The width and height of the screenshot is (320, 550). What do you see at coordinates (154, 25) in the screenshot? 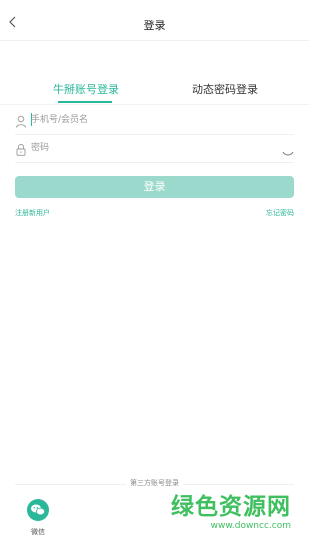
I see `page-title: 登录` at bounding box center [154, 25].